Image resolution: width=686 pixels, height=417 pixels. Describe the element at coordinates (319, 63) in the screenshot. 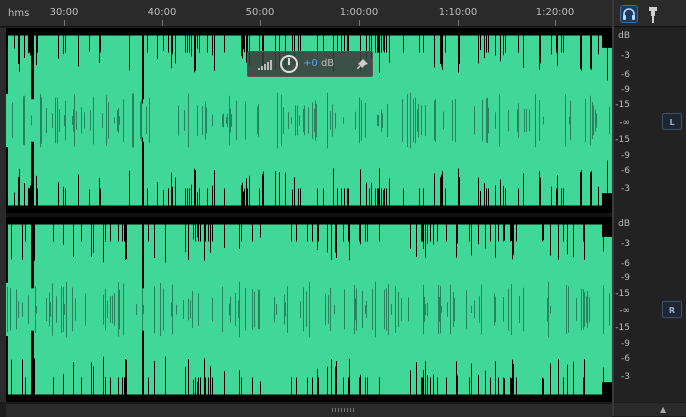

I see `volume-value: +0 dB` at that location.